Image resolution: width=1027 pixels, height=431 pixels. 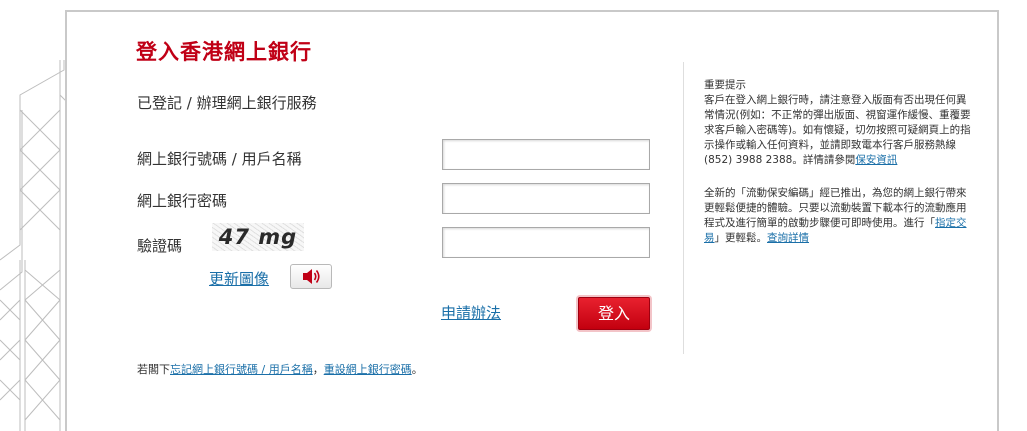 What do you see at coordinates (683, 208) in the screenshot?
I see `divider` at bounding box center [683, 208].